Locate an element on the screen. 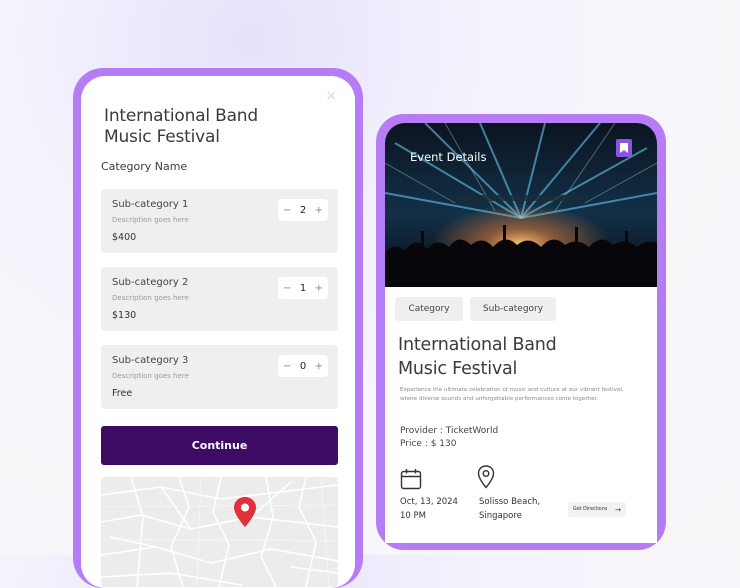 The image size is (740, 588). quantity-stepper: − 2 + is located at coordinates (303, 210).